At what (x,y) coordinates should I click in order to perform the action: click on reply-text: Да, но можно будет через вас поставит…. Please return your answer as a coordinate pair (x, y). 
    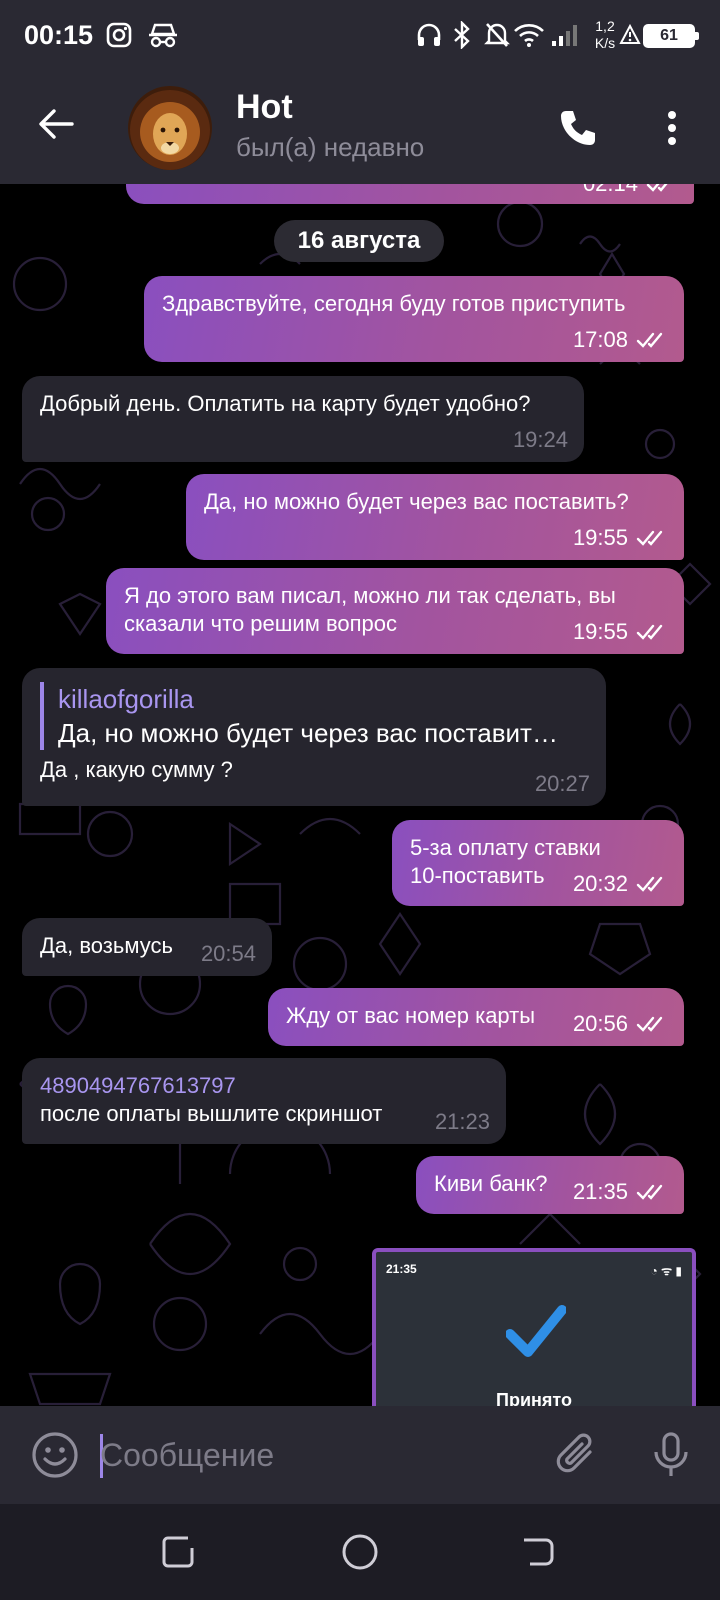
    Looking at the image, I should click on (308, 733).